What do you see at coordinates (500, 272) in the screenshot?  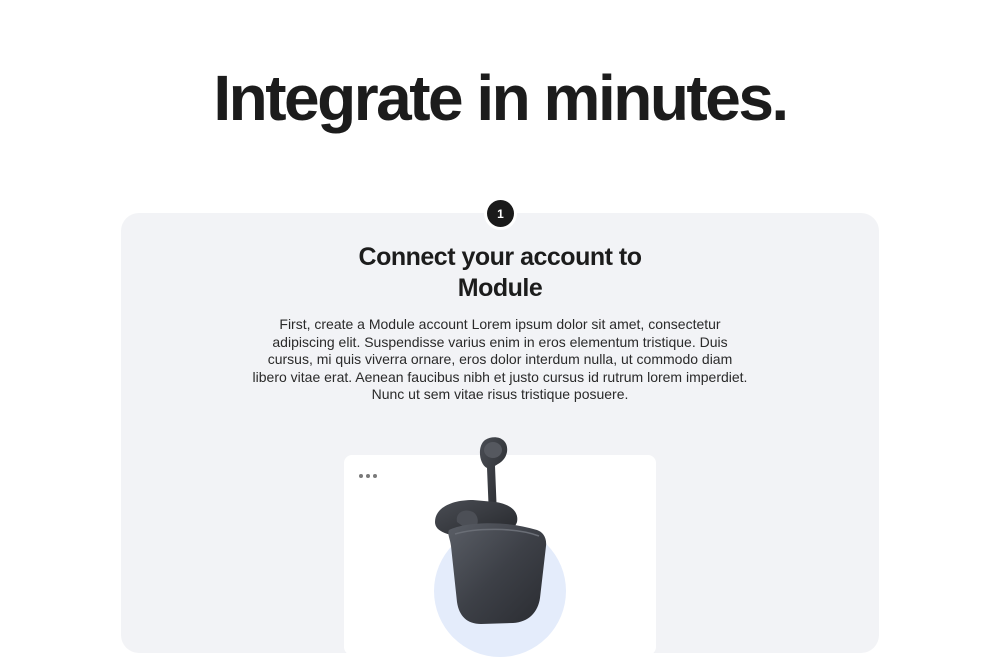 I see `step-title: Connect your account to Module` at bounding box center [500, 272].